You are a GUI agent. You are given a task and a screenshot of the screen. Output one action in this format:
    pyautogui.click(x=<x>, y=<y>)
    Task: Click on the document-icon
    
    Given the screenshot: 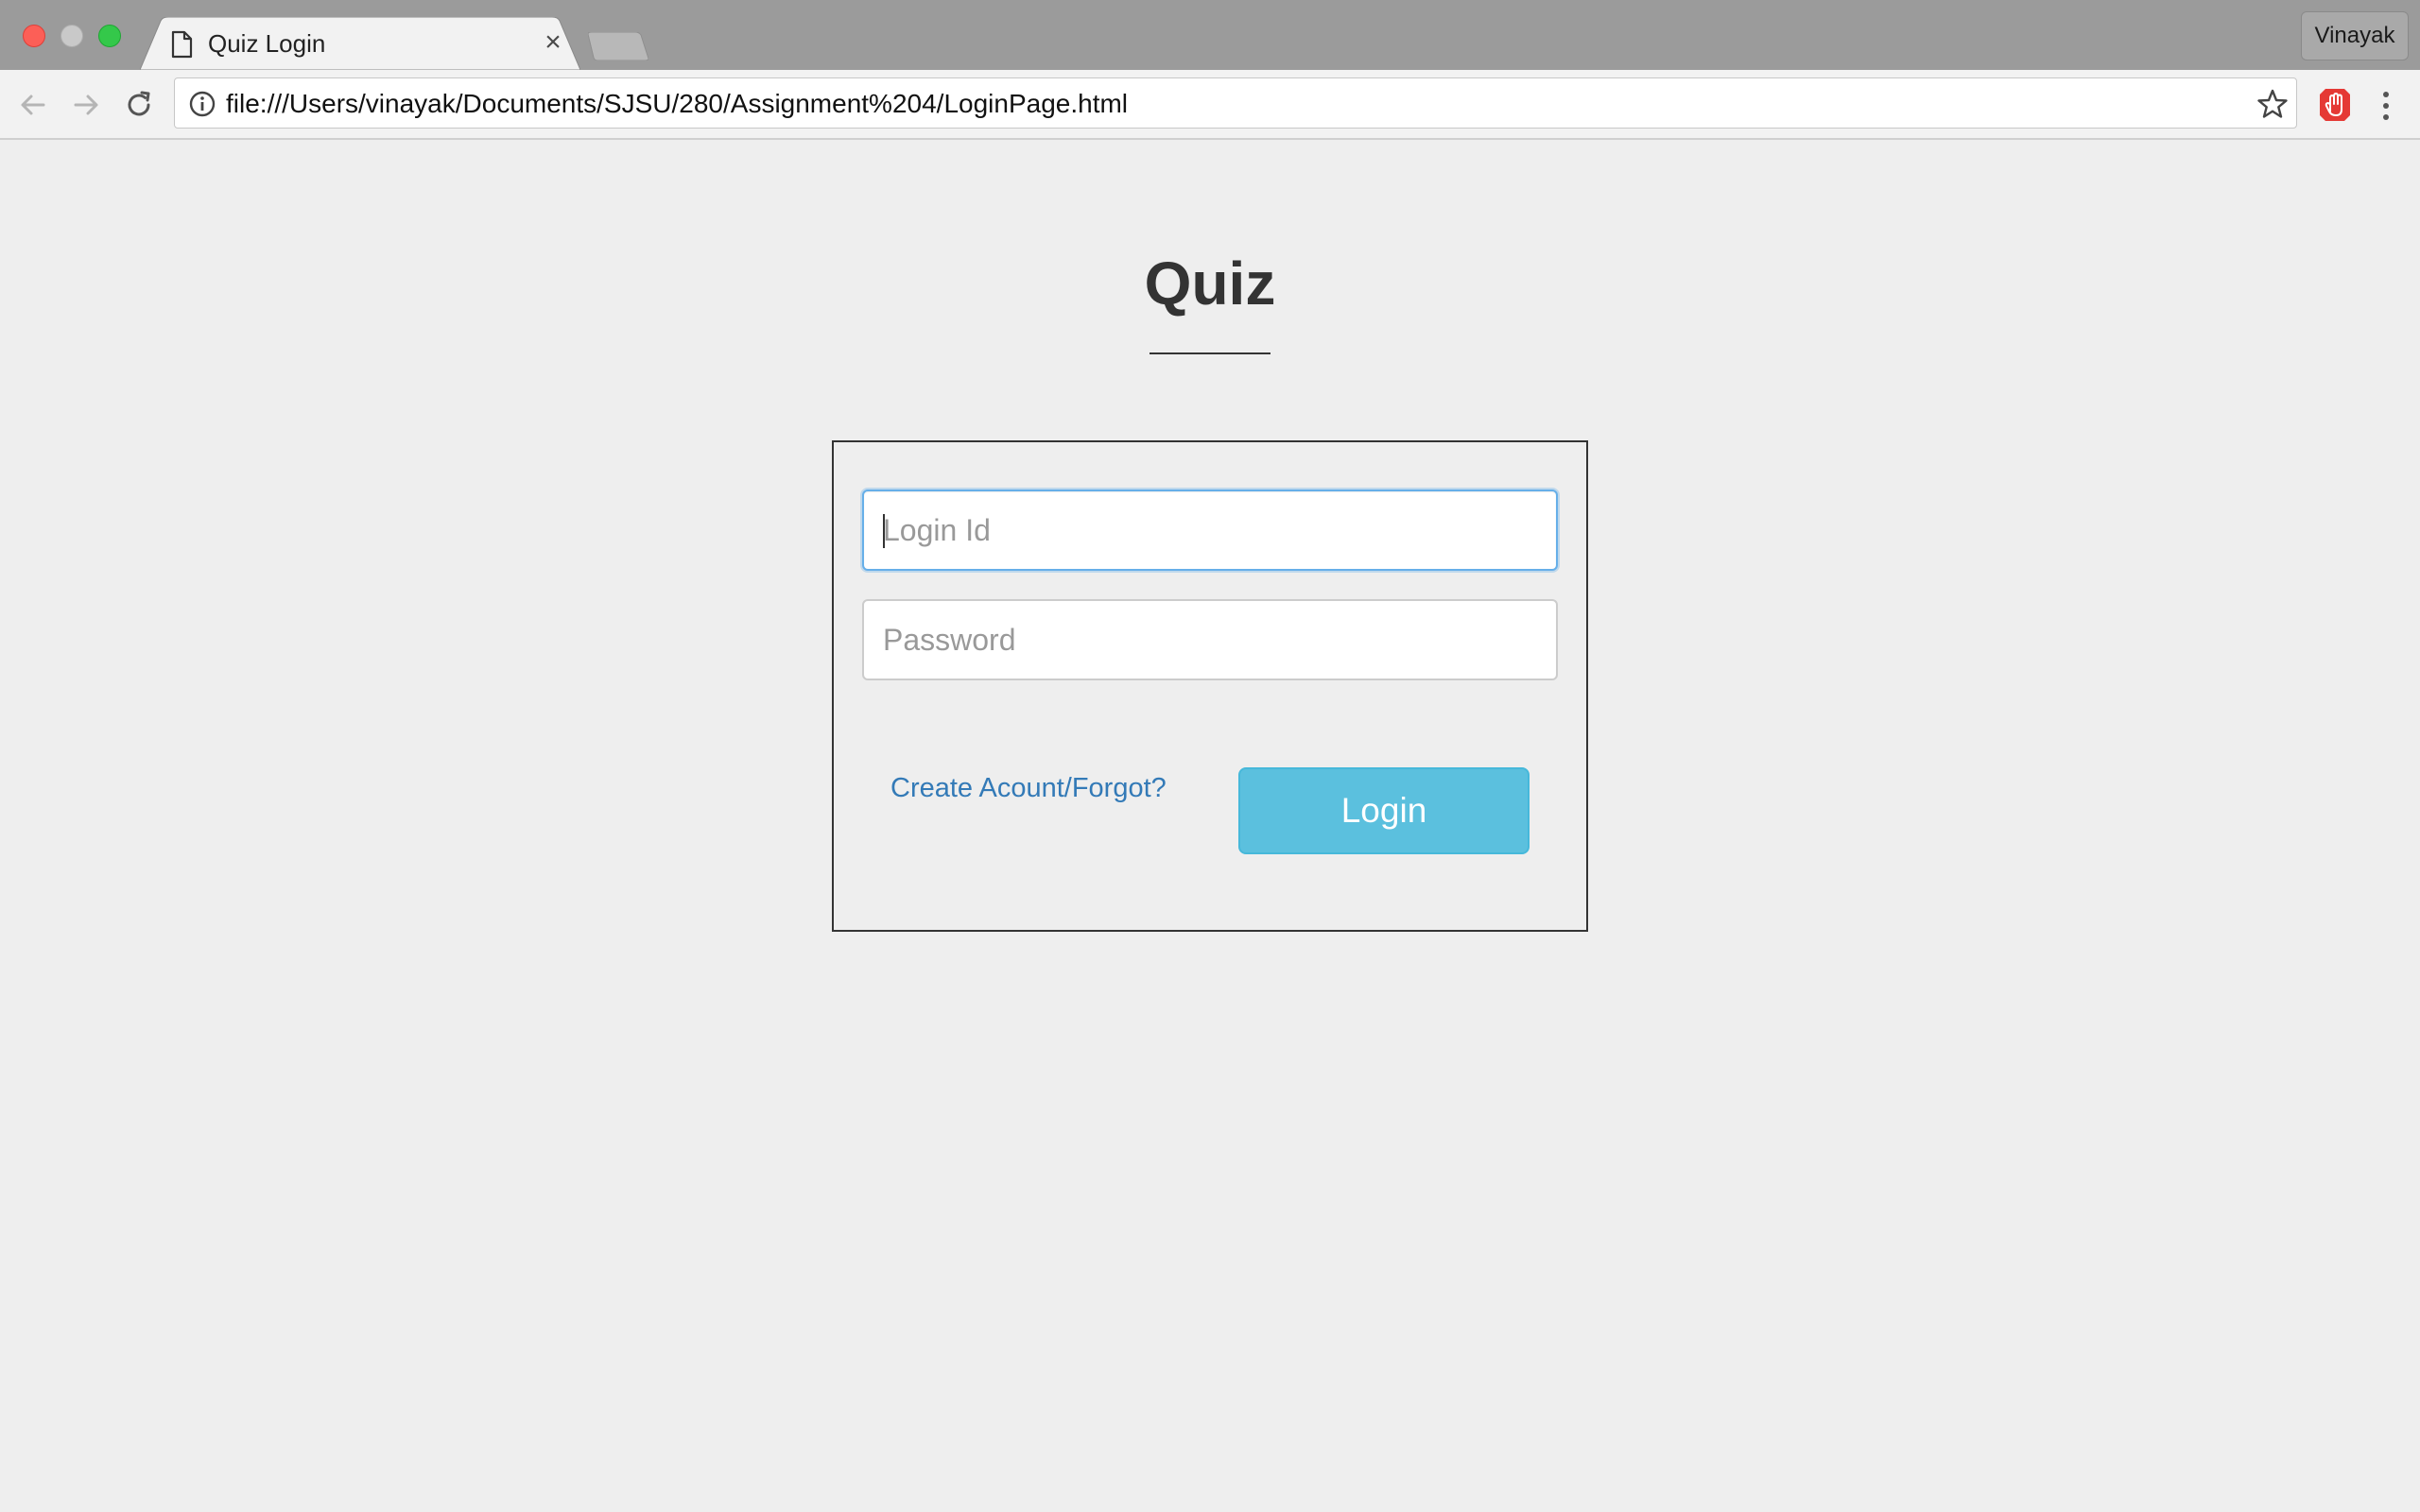 What is the action you would take?
    pyautogui.click(x=182, y=44)
    